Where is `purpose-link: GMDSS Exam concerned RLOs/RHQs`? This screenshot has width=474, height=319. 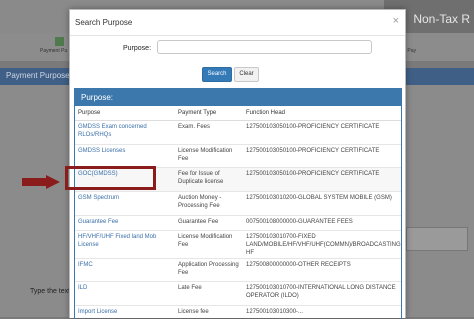 purpose-link: GMDSS Exam concerned RLOs/RHQs is located at coordinates (125, 133).